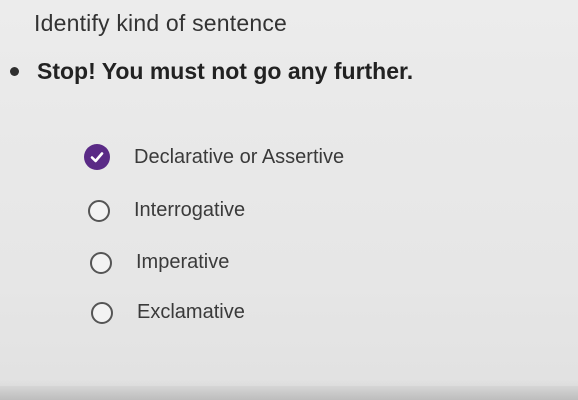  I want to click on option-exclamative: Exclamative, so click(168, 312).